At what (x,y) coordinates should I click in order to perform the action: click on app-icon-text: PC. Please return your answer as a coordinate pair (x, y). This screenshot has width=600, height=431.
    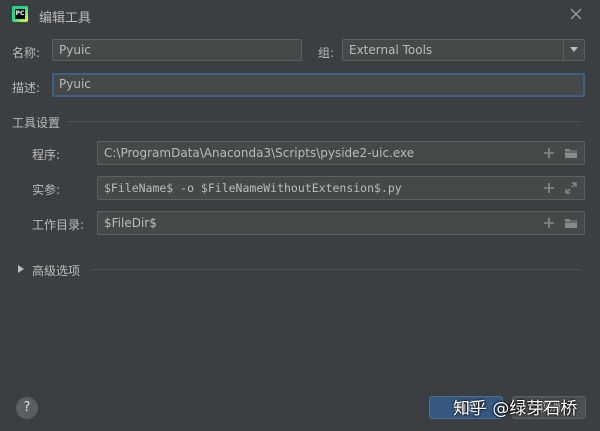
    Looking at the image, I should click on (20, 14).